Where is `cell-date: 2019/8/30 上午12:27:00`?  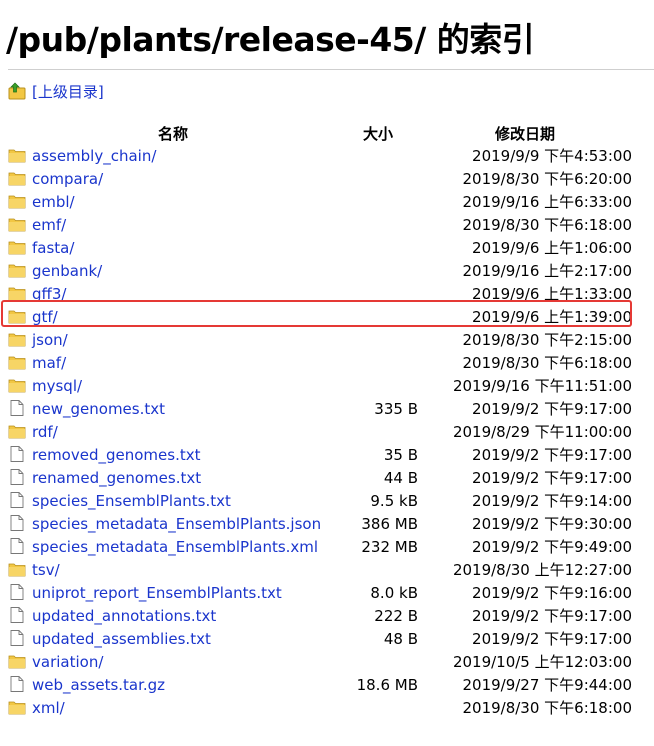
cell-date: 2019/8/30 上午12:27:00 is located at coordinates (542, 570).